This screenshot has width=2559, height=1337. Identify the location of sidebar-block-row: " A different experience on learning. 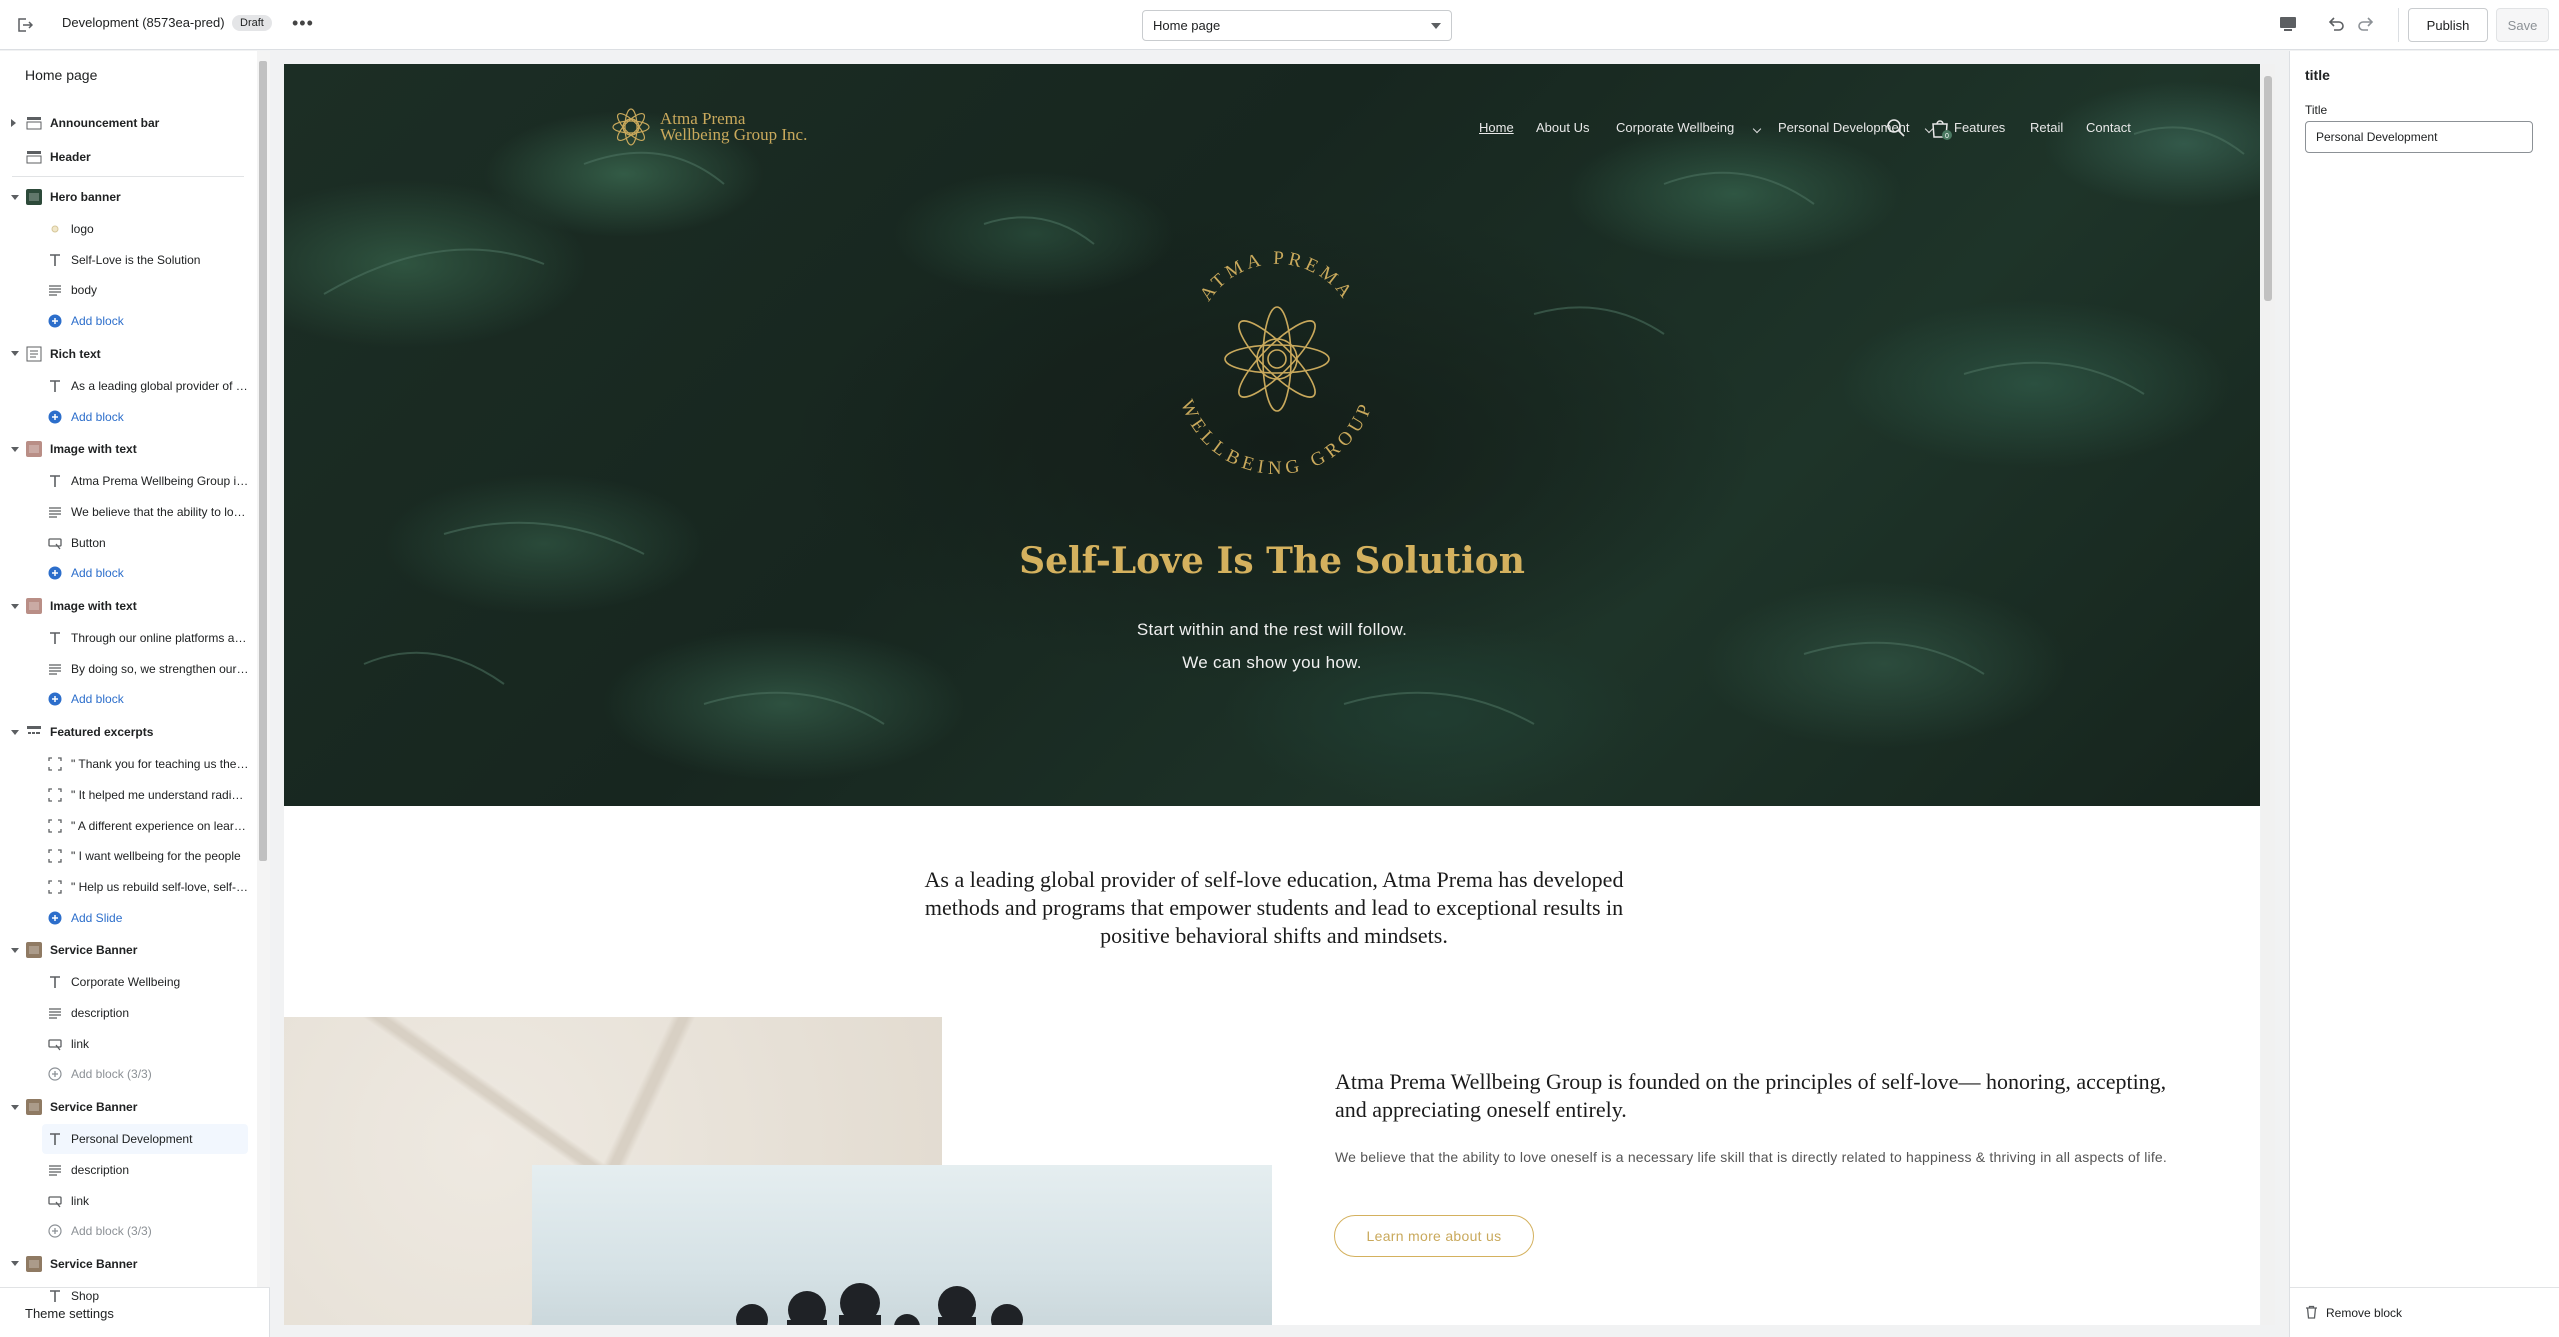
(128, 826).